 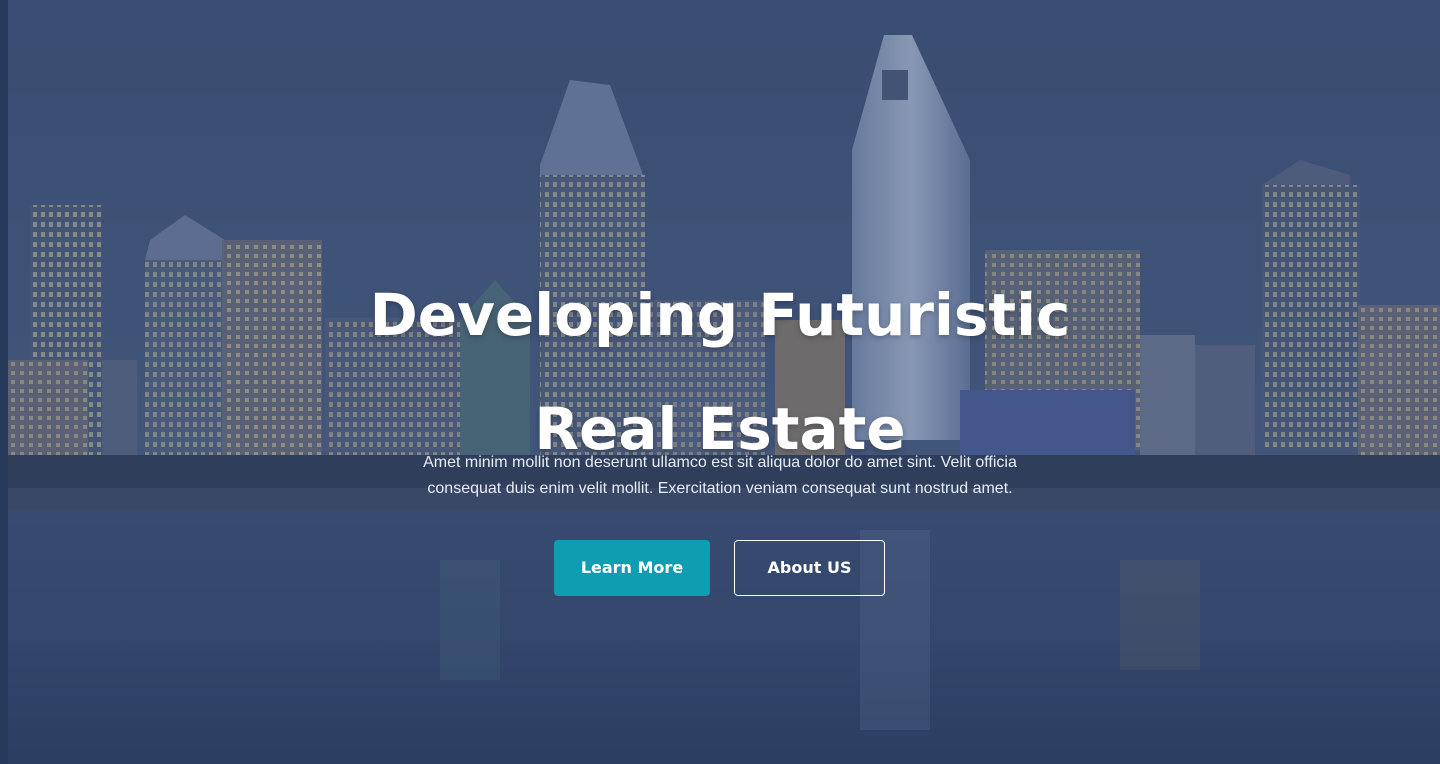 I want to click on about-us-button: About US, so click(x=809, y=568).